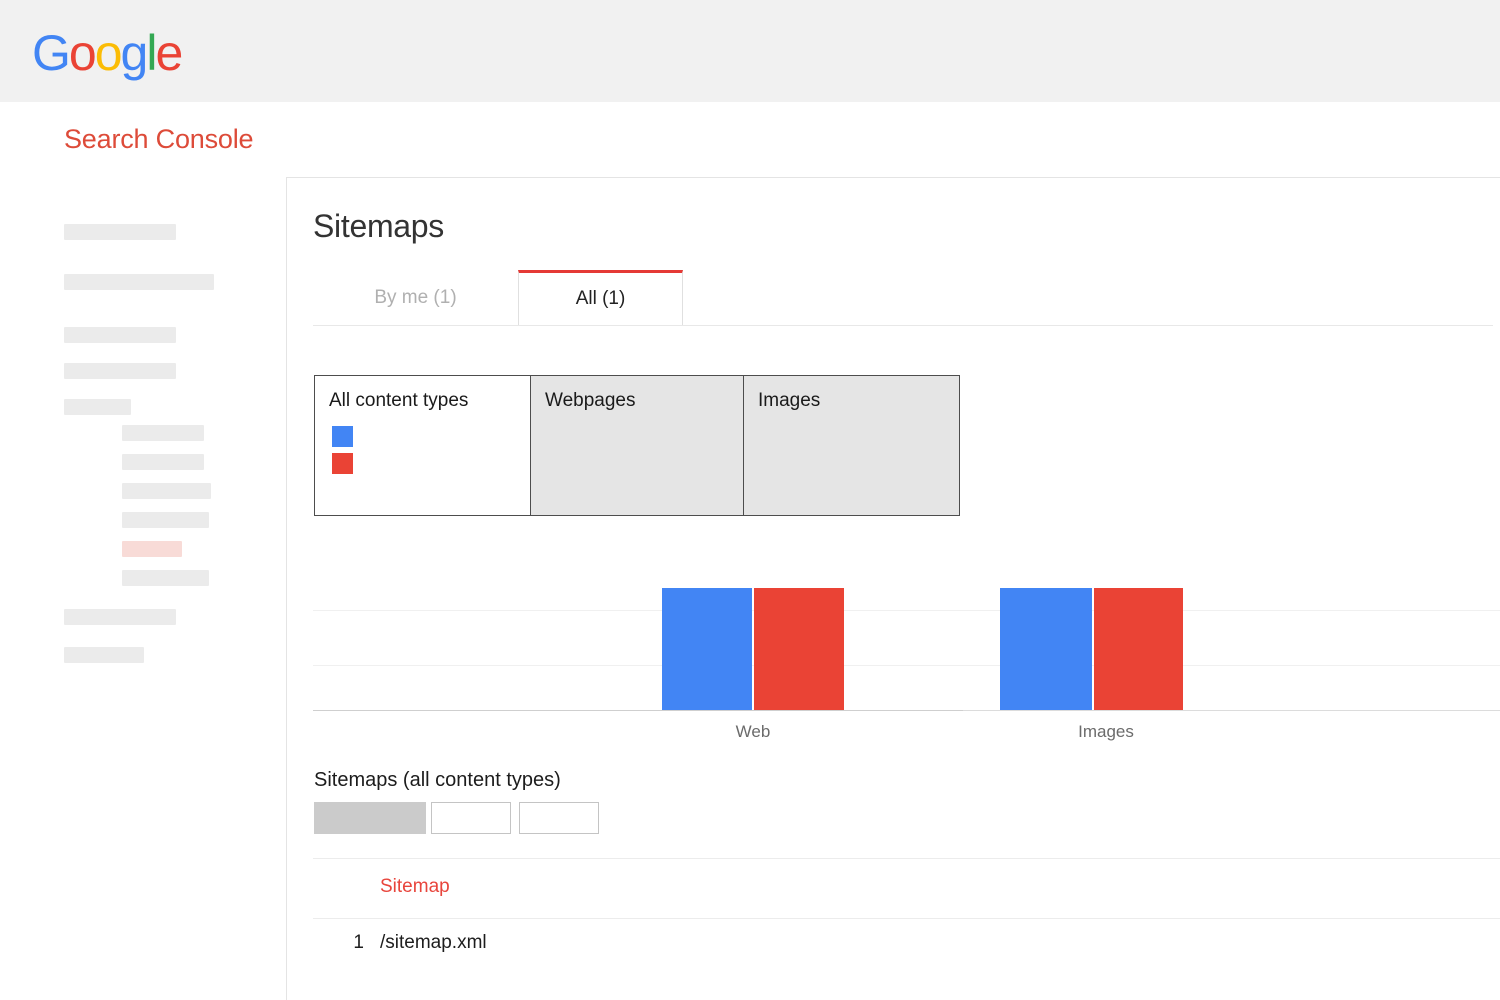  I want to click on content-type-label-0: All content types, so click(399, 400).